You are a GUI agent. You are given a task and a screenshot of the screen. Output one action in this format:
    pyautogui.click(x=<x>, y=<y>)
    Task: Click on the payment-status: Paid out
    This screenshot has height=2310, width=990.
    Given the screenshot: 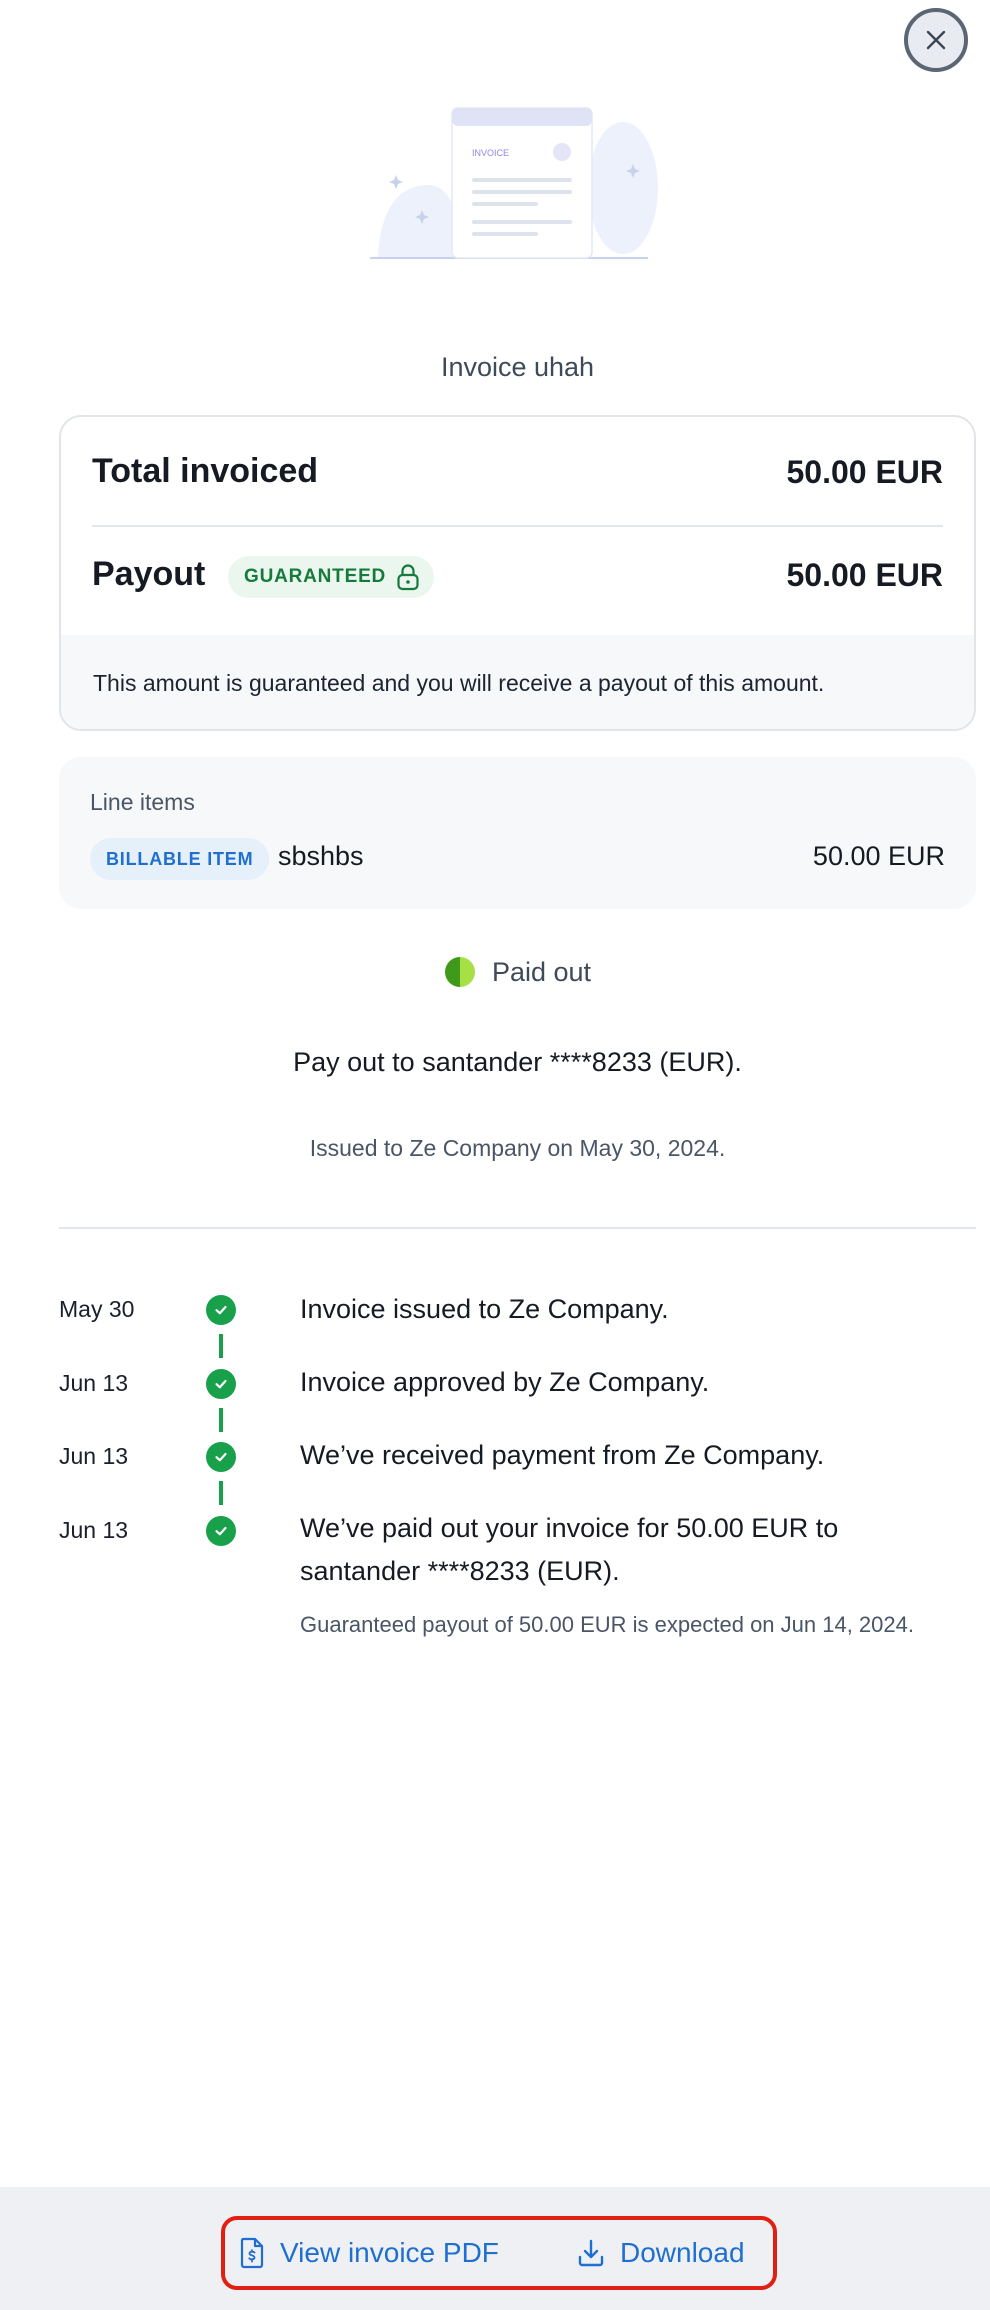 What is the action you would take?
    pyautogui.click(x=495, y=972)
    